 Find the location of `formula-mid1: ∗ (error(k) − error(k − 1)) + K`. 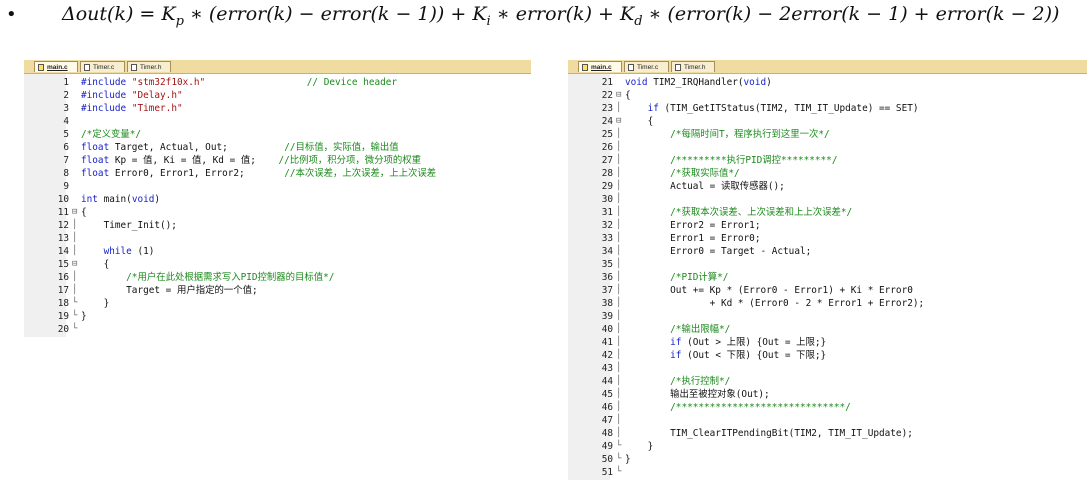

formula-mid1: ∗ (error(k) − error(k − 1)) + K is located at coordinates (335, 14).